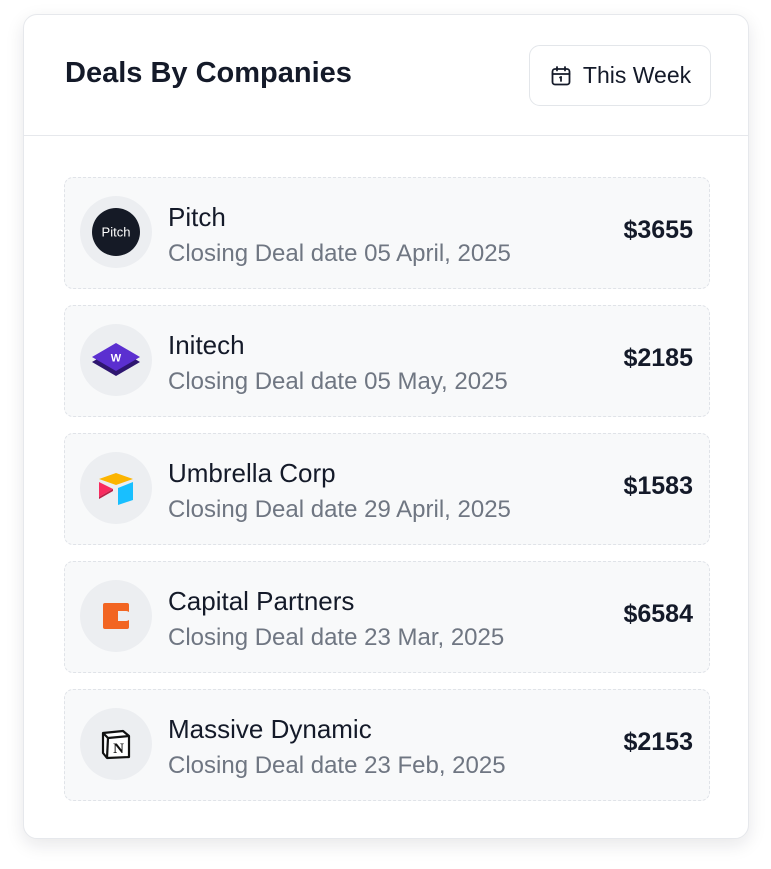 The image size is (771, 869). Describe the element at coordinates (336, 637) in the screenshot. I see `closing-date: Closing Deal date 23 Mar, 2025` at that location.